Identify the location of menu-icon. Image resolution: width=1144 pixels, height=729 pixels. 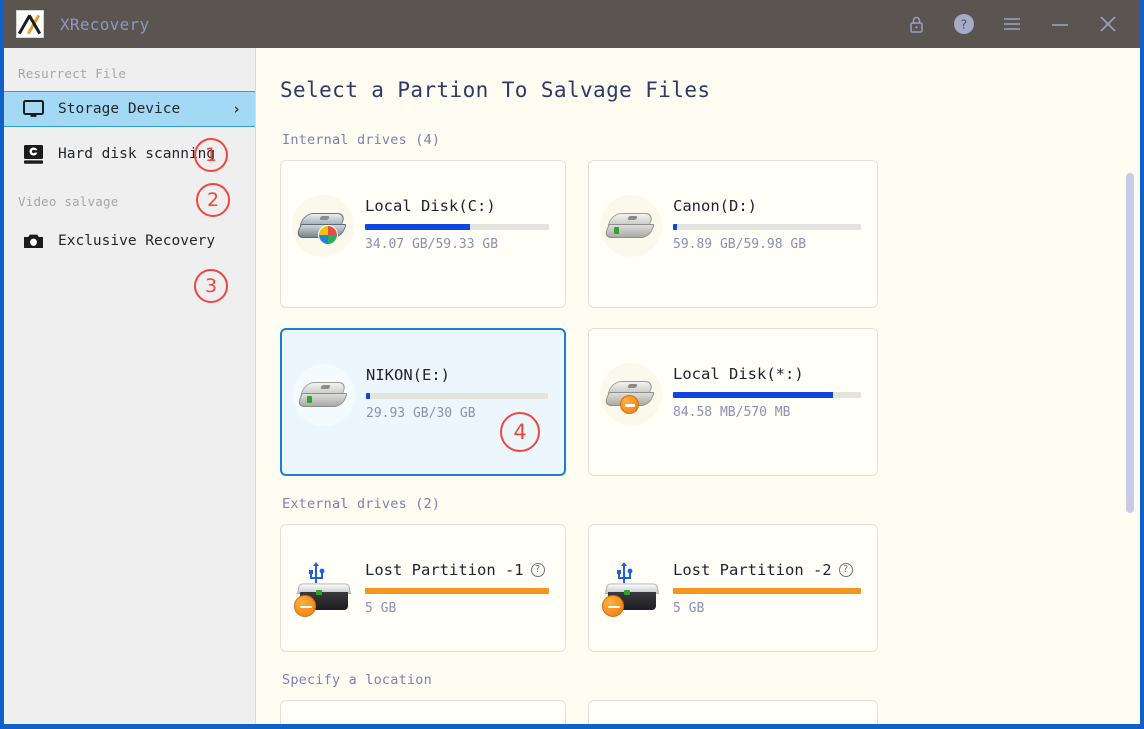
(1012, 24).